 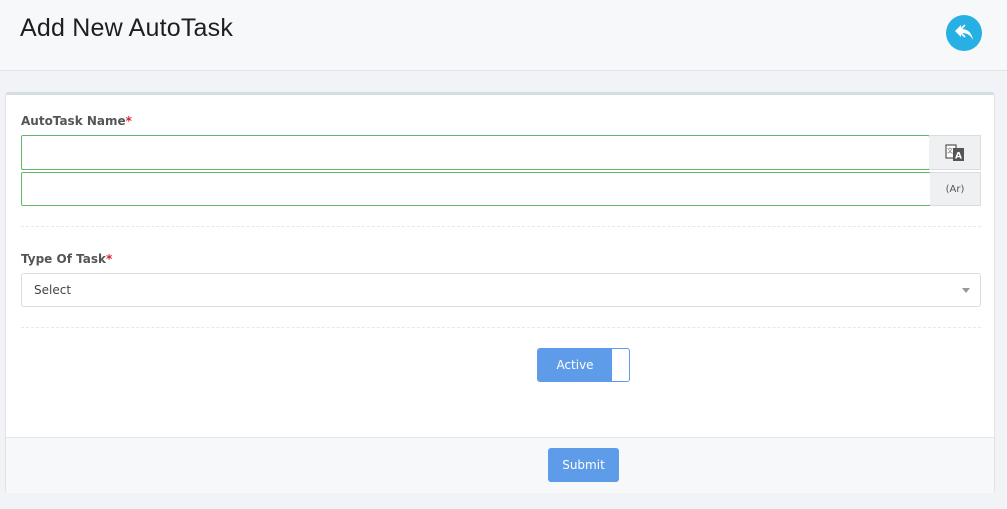 I want to click on translate-addon: A 文, so click(x=955, y=152).